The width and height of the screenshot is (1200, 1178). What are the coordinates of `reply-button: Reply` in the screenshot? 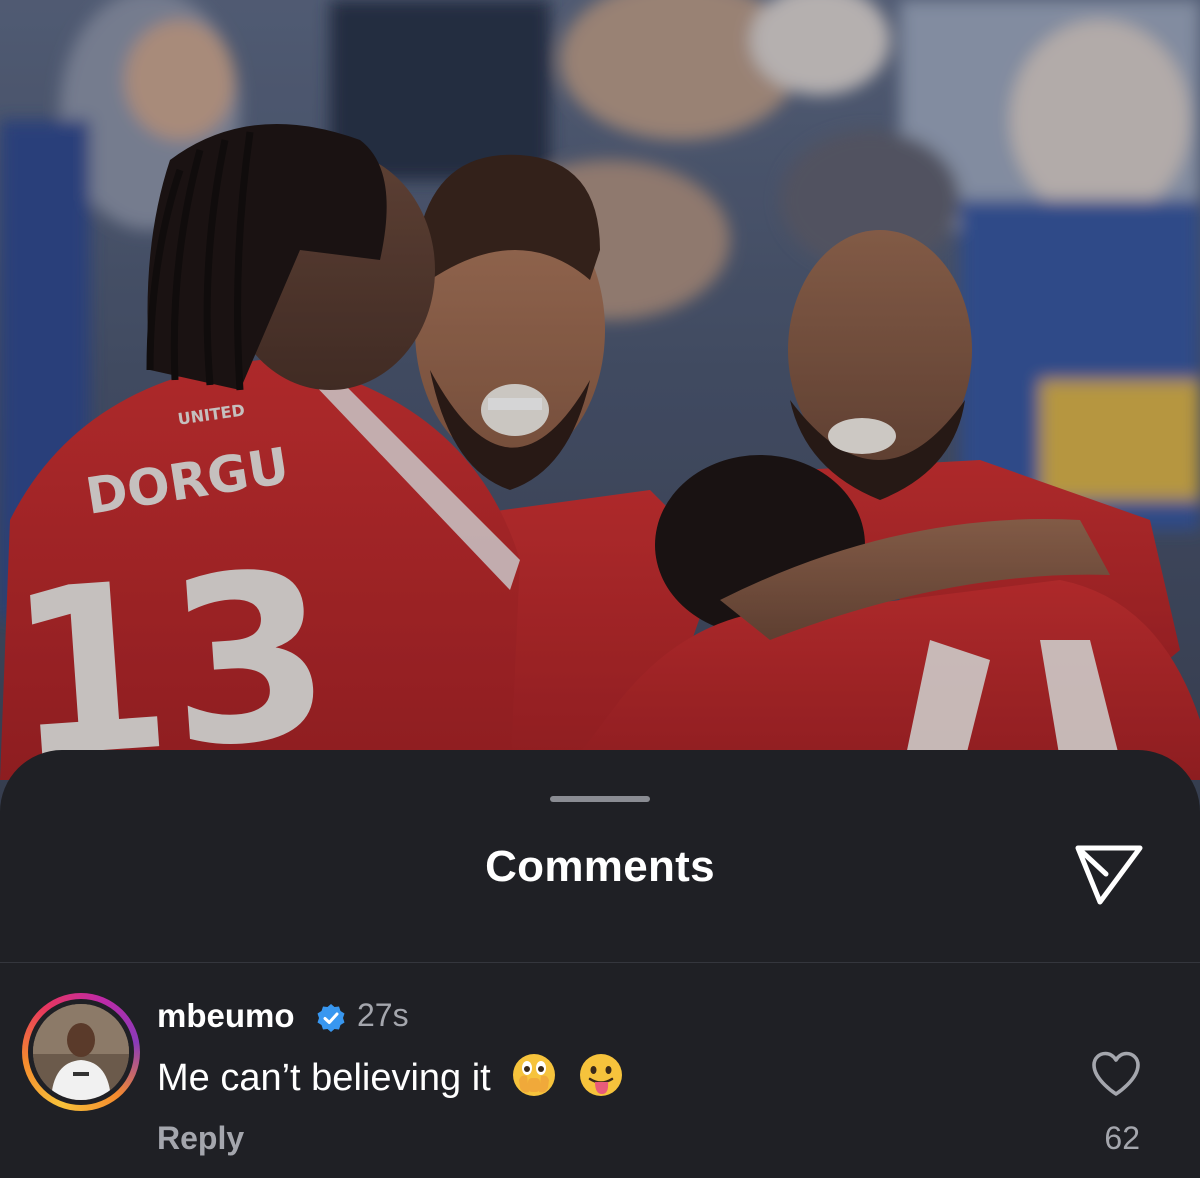 It's located at (200, 1138).